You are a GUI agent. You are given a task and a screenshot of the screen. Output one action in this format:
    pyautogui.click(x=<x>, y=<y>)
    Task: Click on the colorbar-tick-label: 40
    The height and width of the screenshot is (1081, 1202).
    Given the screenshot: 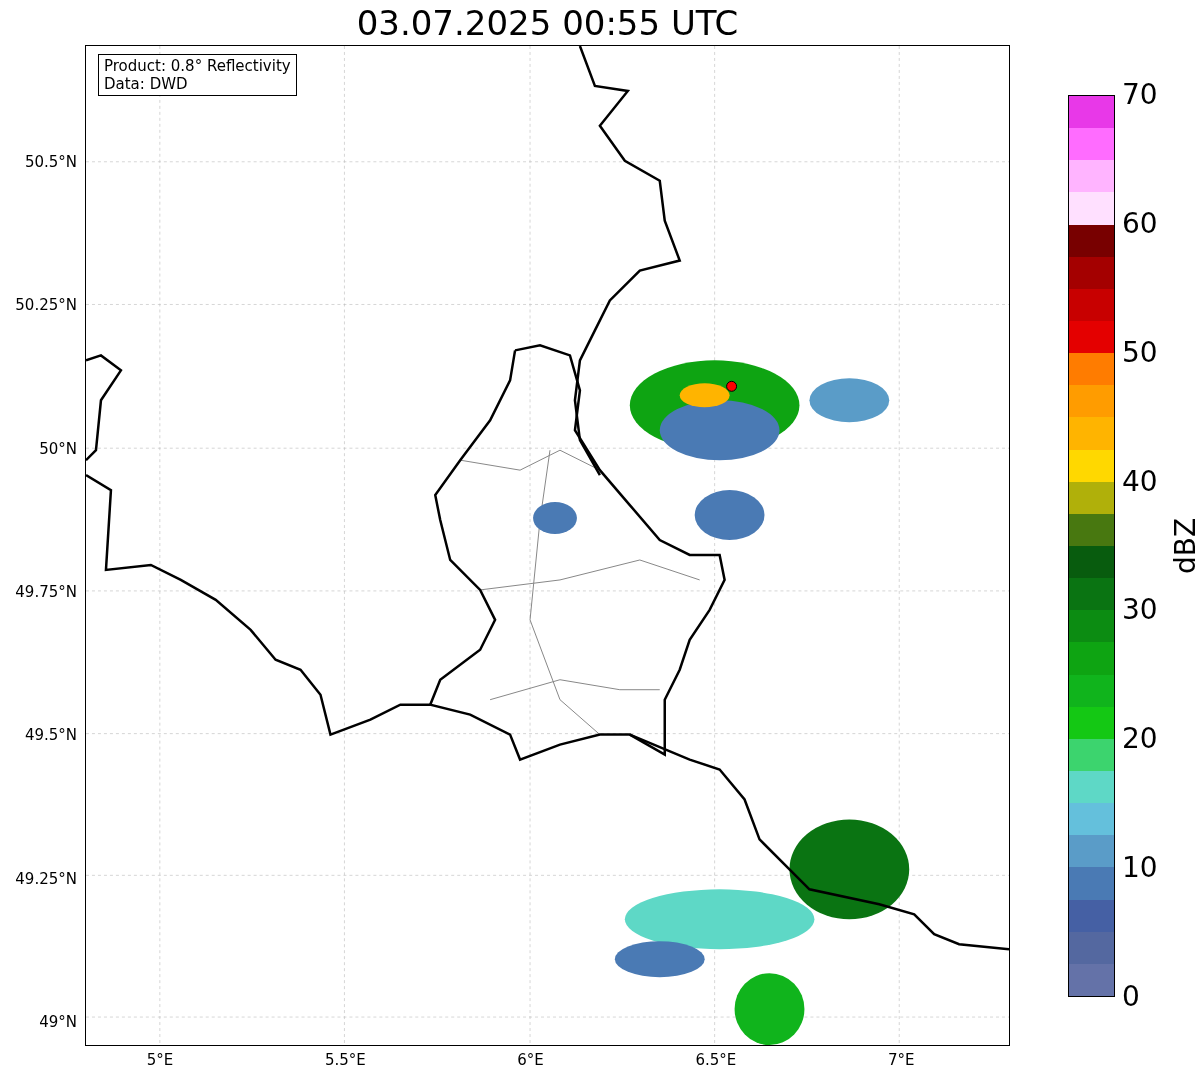 What is the action you would take?
    pyautogui.click(x=1140, y=481)
    